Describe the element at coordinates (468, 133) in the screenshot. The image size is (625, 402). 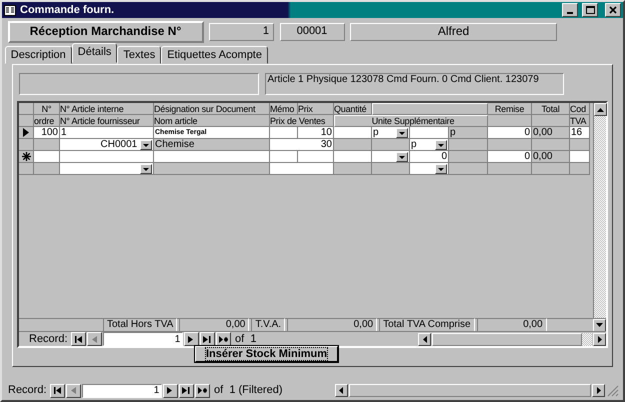
I see `unit-cell: p` at that location.